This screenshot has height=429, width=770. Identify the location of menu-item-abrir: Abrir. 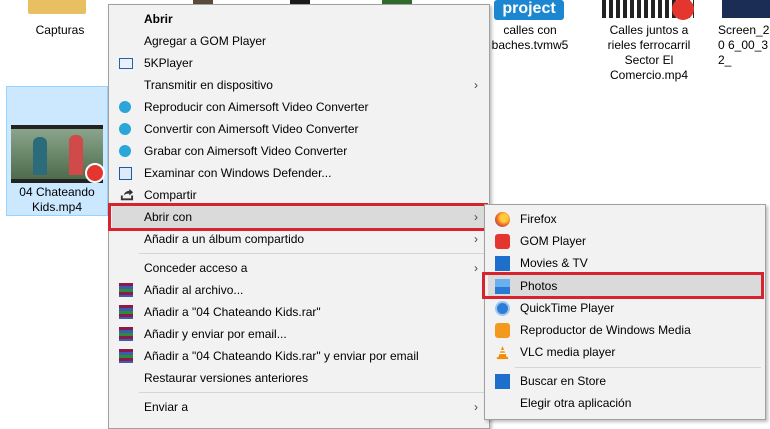
(299, 19).